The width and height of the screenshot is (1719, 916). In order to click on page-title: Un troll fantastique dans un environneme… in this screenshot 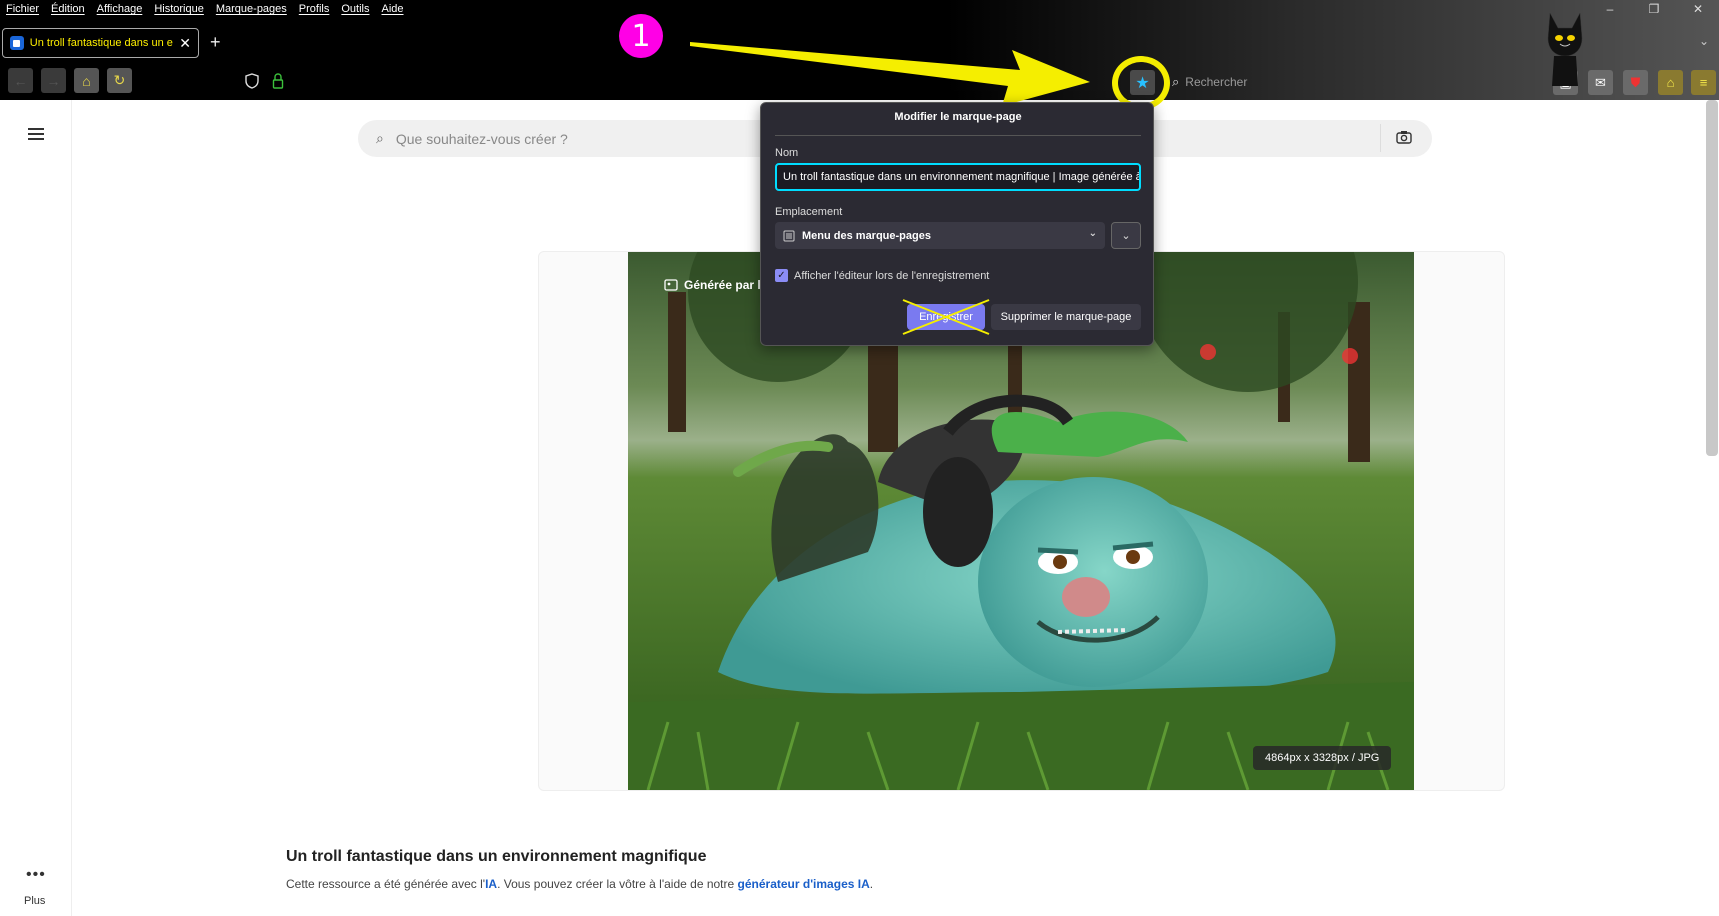, I will do `click(496, 856)`.